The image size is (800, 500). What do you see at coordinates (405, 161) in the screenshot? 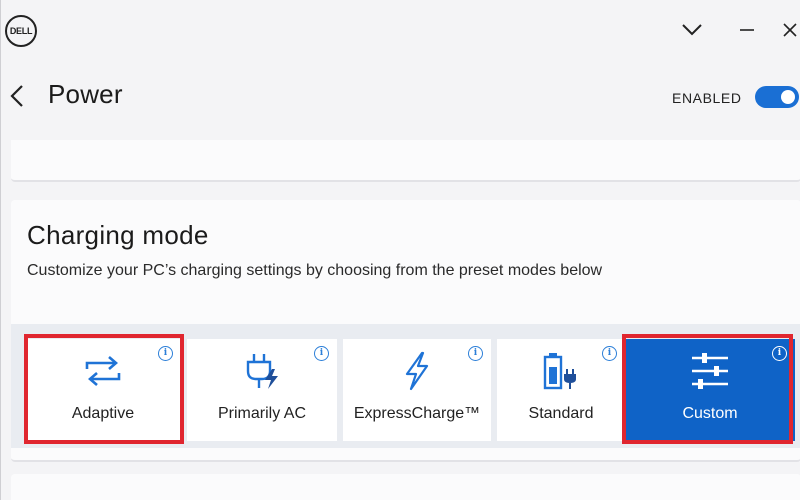
I see `previous-settings-card` at bounding box center [405, 161].